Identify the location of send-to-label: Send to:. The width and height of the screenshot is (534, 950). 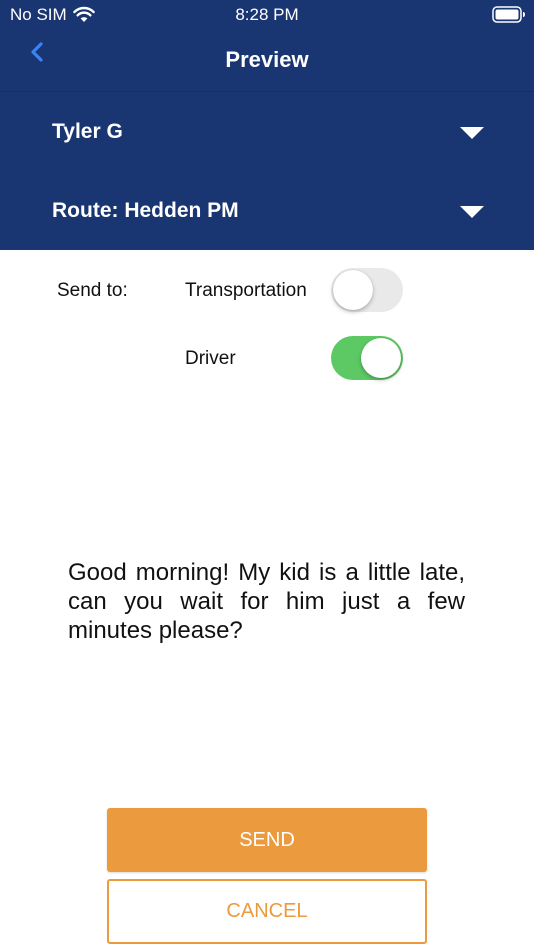
(92, 290).